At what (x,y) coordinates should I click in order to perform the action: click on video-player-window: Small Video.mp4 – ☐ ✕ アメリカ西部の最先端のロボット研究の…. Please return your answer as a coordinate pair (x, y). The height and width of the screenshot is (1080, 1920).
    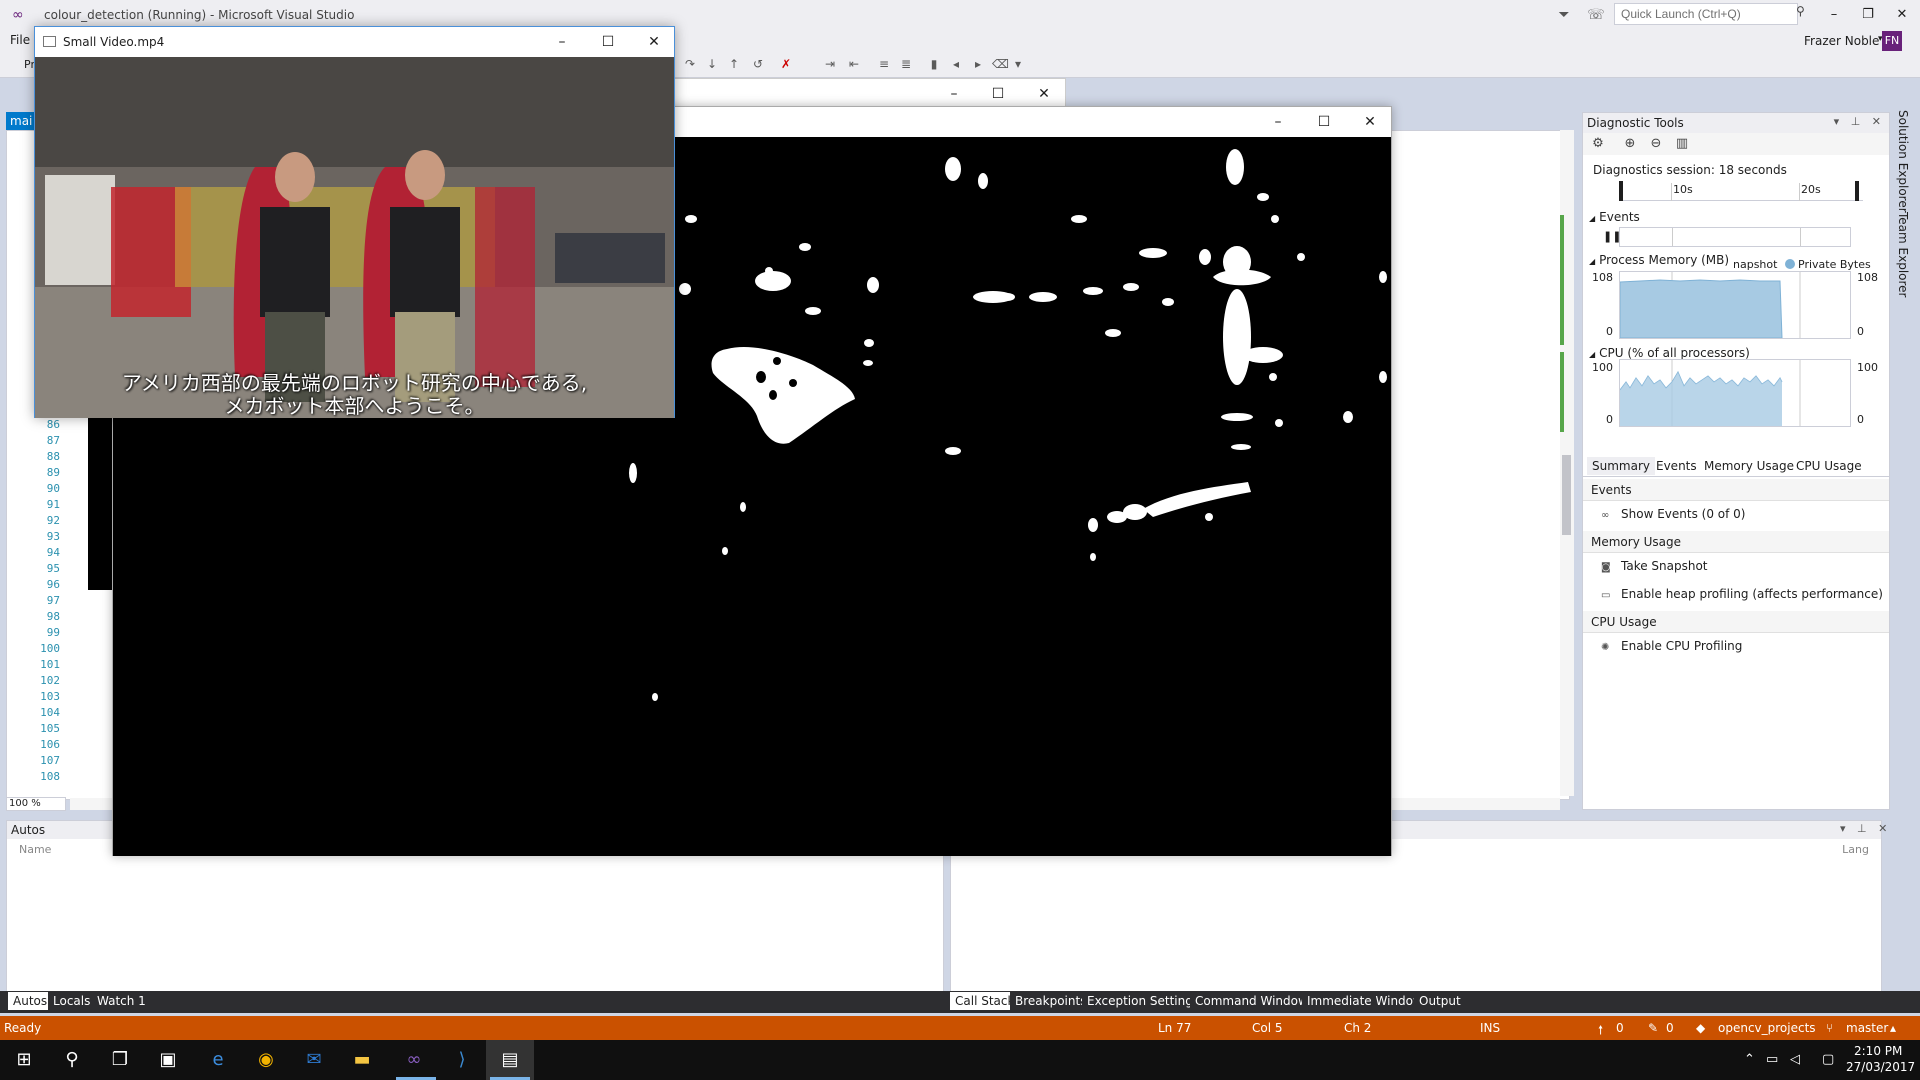
    Looking at the image, I should click on (354, 222).